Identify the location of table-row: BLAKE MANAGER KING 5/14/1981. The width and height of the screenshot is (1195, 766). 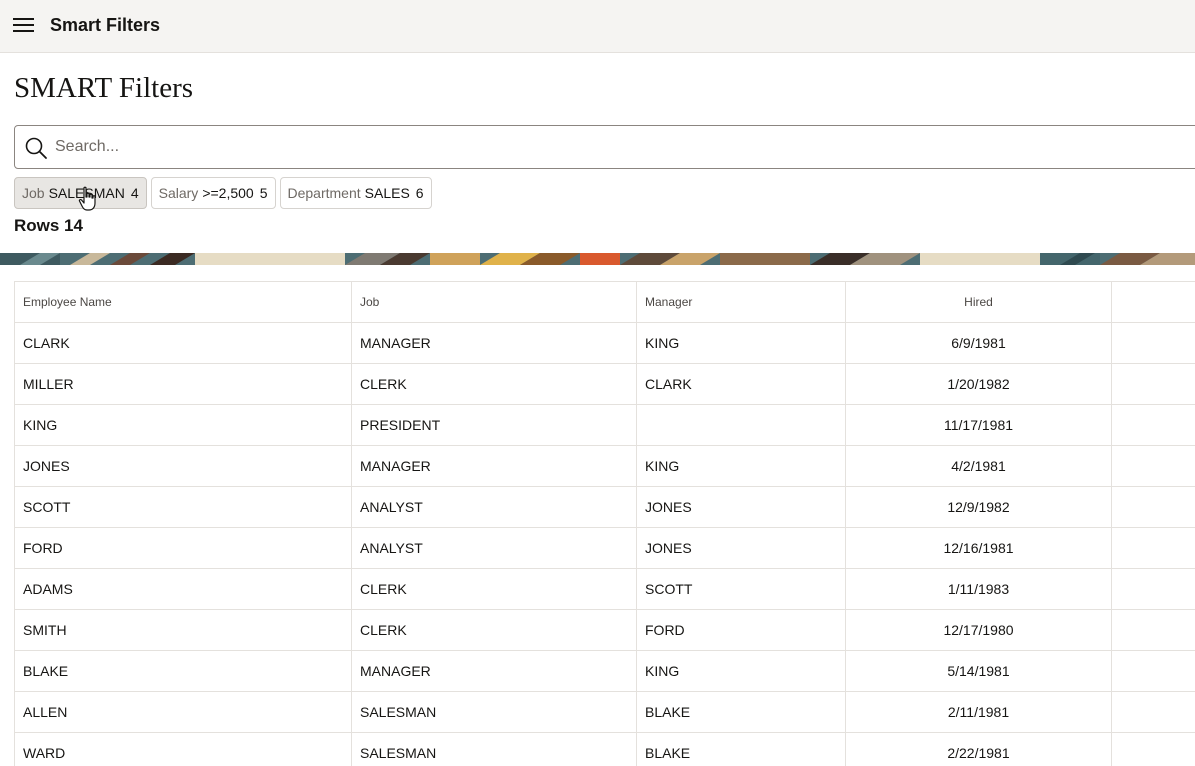
(605, 671).